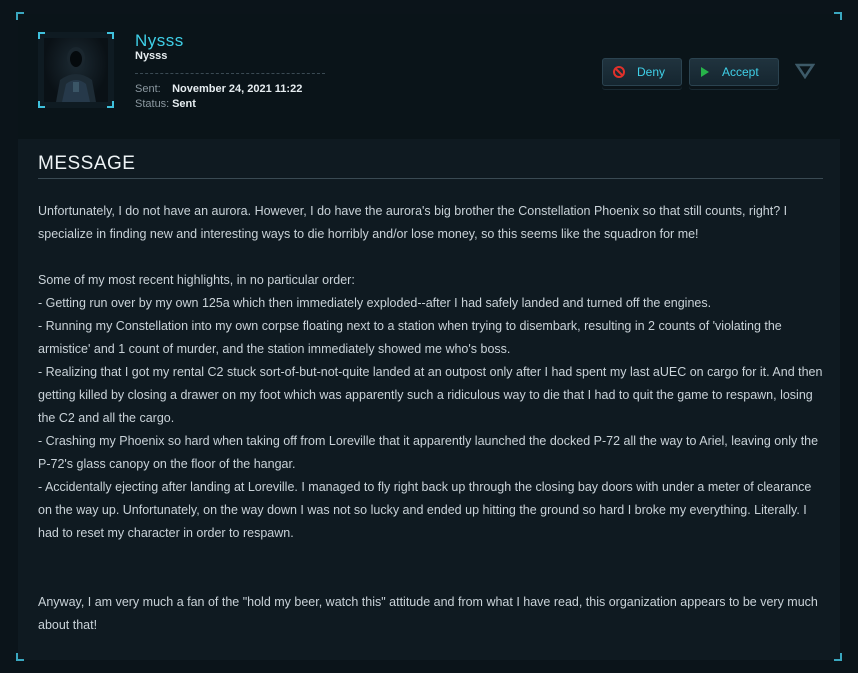 The height and width of the screenshot is (673, 858). I want to click on section-title: MESSAGE, so click(87, 163).